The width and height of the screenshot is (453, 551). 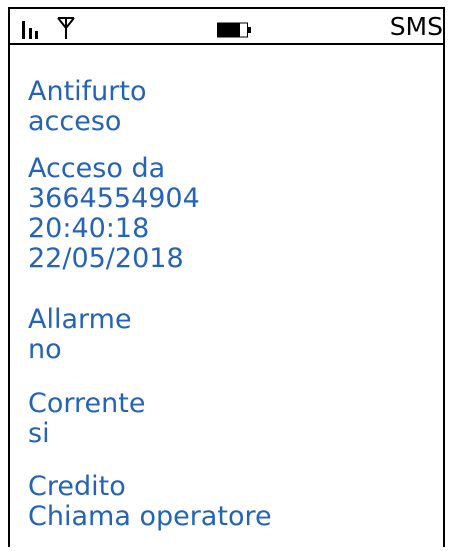 I want to click on antifurto-label: Antifurto, so click(x=87, y=91).